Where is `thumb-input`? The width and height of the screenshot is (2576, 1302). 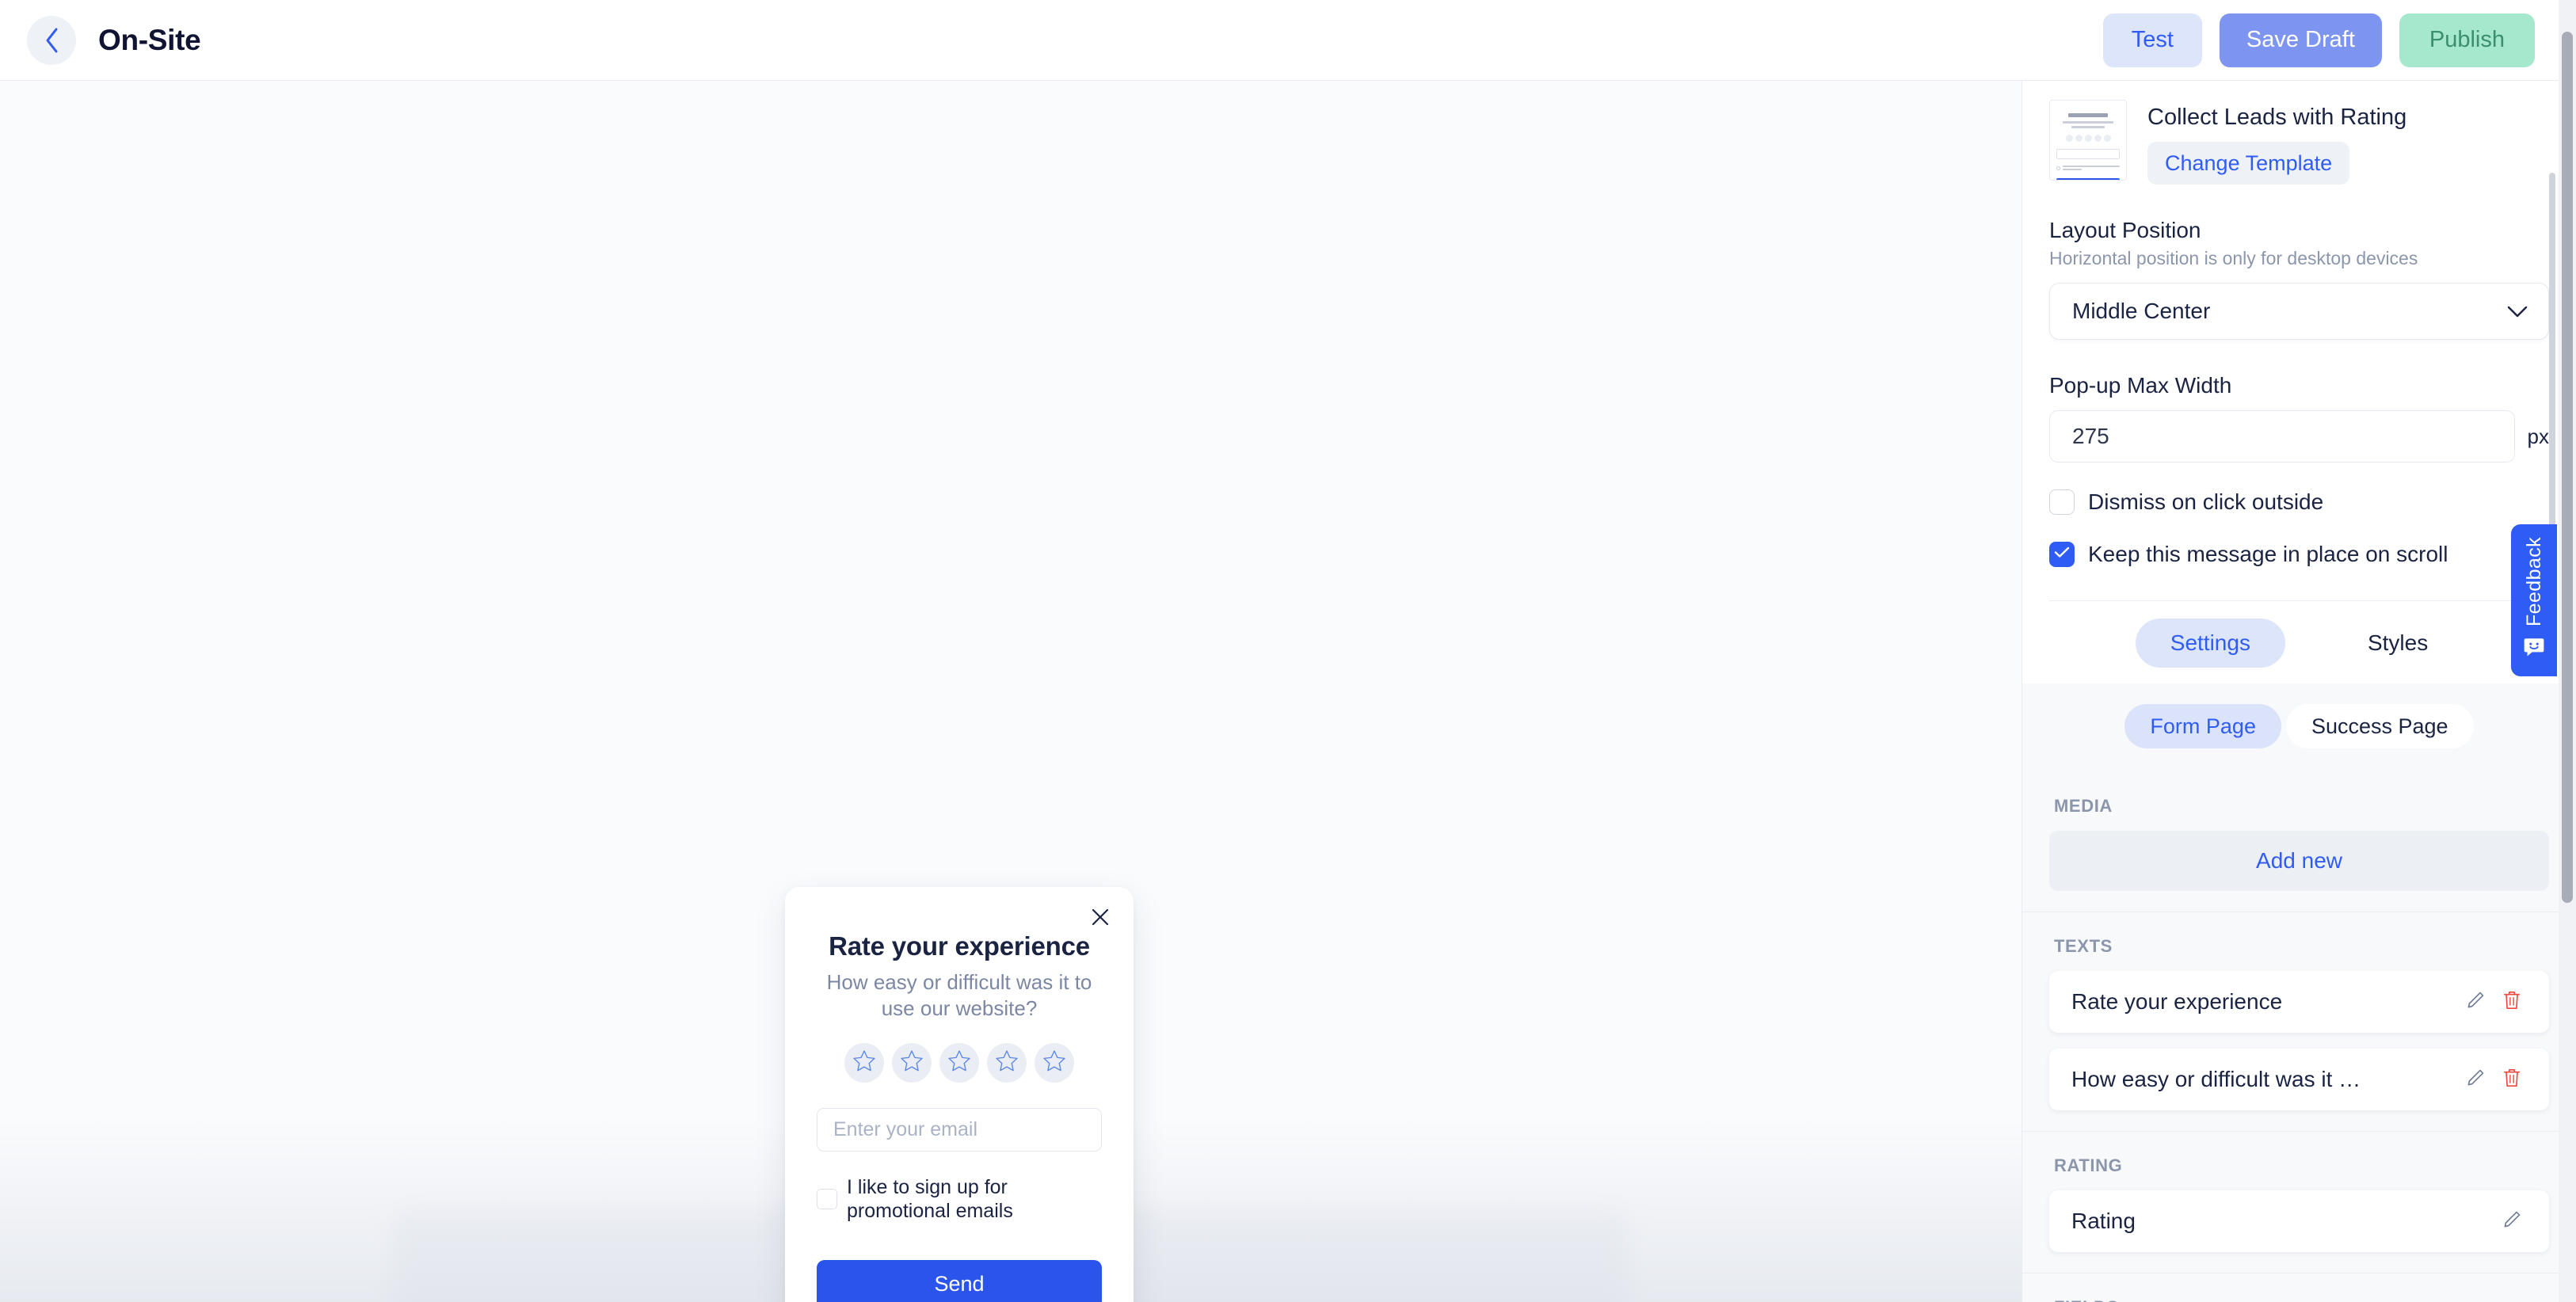 thumb-input is located at coordinates (2088, 154).